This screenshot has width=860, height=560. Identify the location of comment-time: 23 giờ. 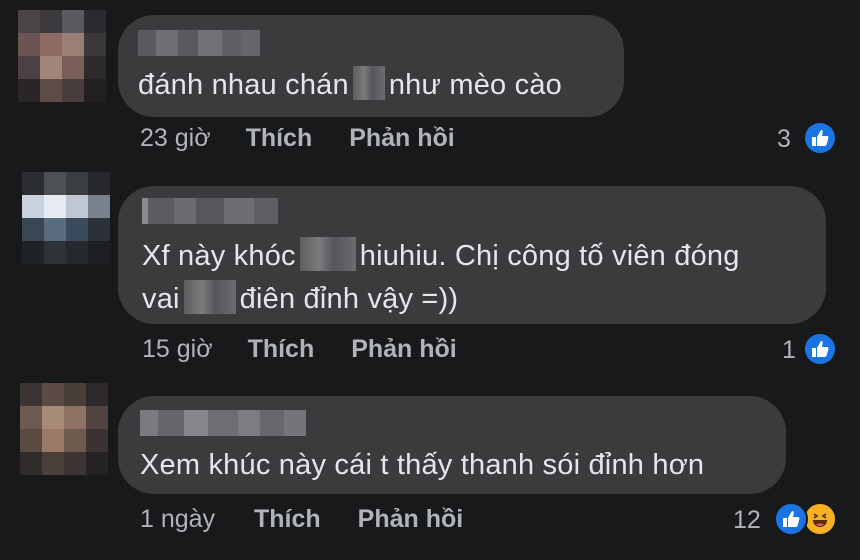
(175, 138).